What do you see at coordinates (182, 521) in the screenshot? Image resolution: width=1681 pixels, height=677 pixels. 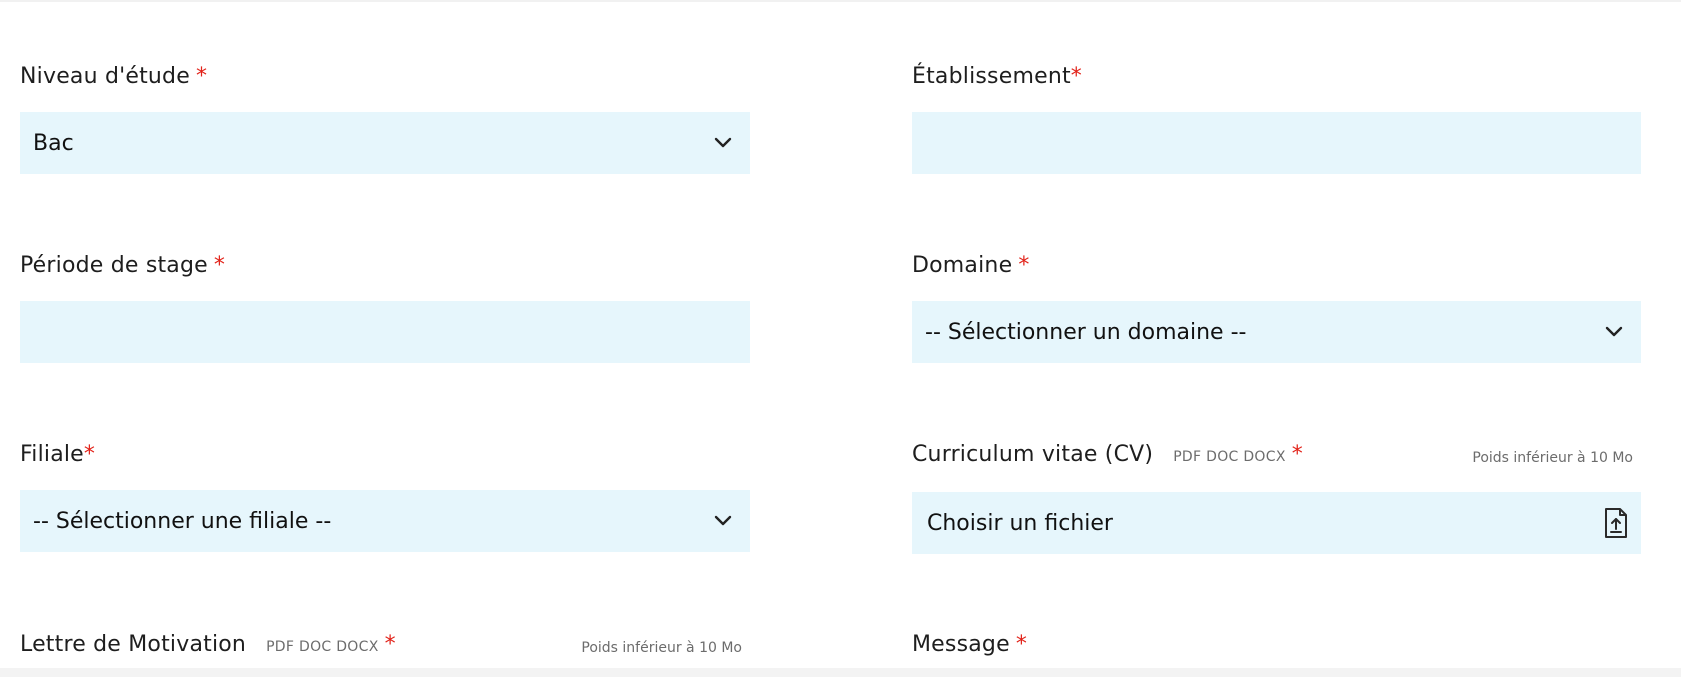 I see `filiale-value: -- Sélectionner une filiale --` at bounding box center [182, 521].